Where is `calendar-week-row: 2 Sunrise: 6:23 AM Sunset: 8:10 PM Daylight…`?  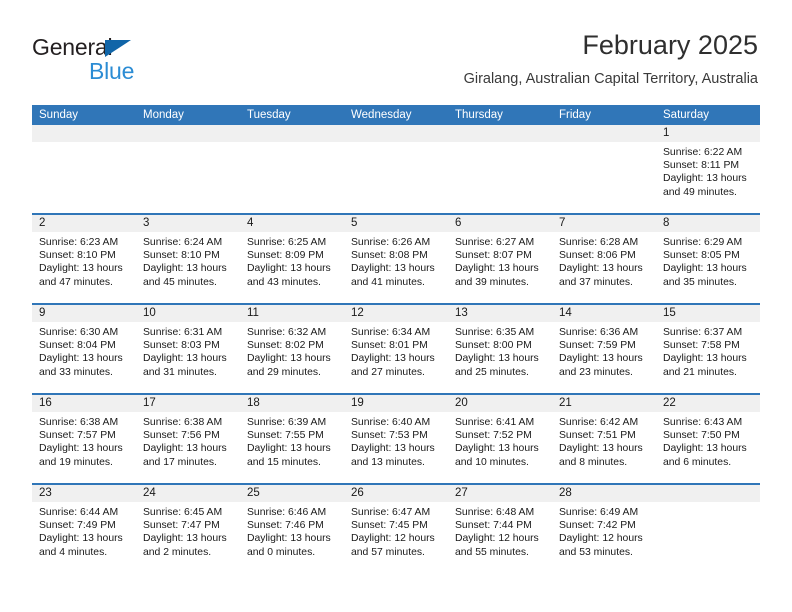 calendar-week-row: 2 Sunrise: 6:23 AM Sunset: 8:10 PM Daylight… is located at coordinates (396, 258).